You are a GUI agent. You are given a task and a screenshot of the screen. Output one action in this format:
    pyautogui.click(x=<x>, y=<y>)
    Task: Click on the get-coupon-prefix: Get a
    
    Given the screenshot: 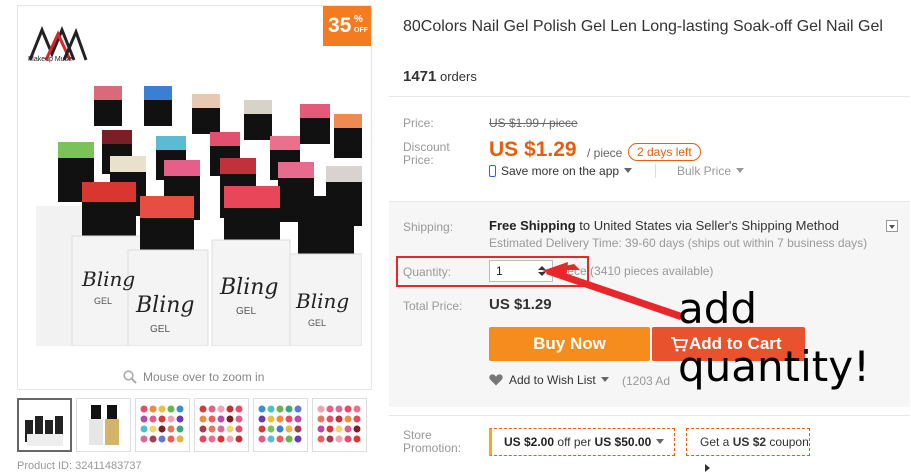 What is the action you would take?
    pyautogui.click(x=715, y=442)
    